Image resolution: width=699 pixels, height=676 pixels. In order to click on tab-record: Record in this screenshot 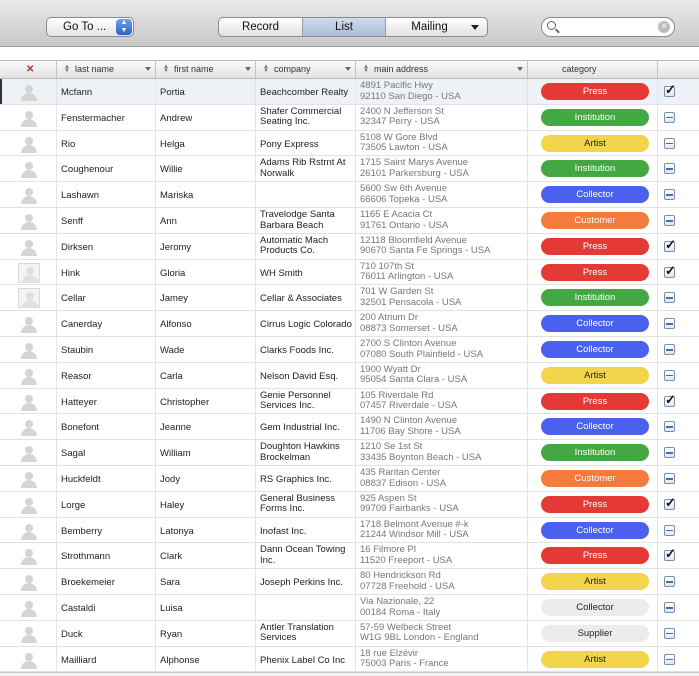, I will do `click(261, 27)`.